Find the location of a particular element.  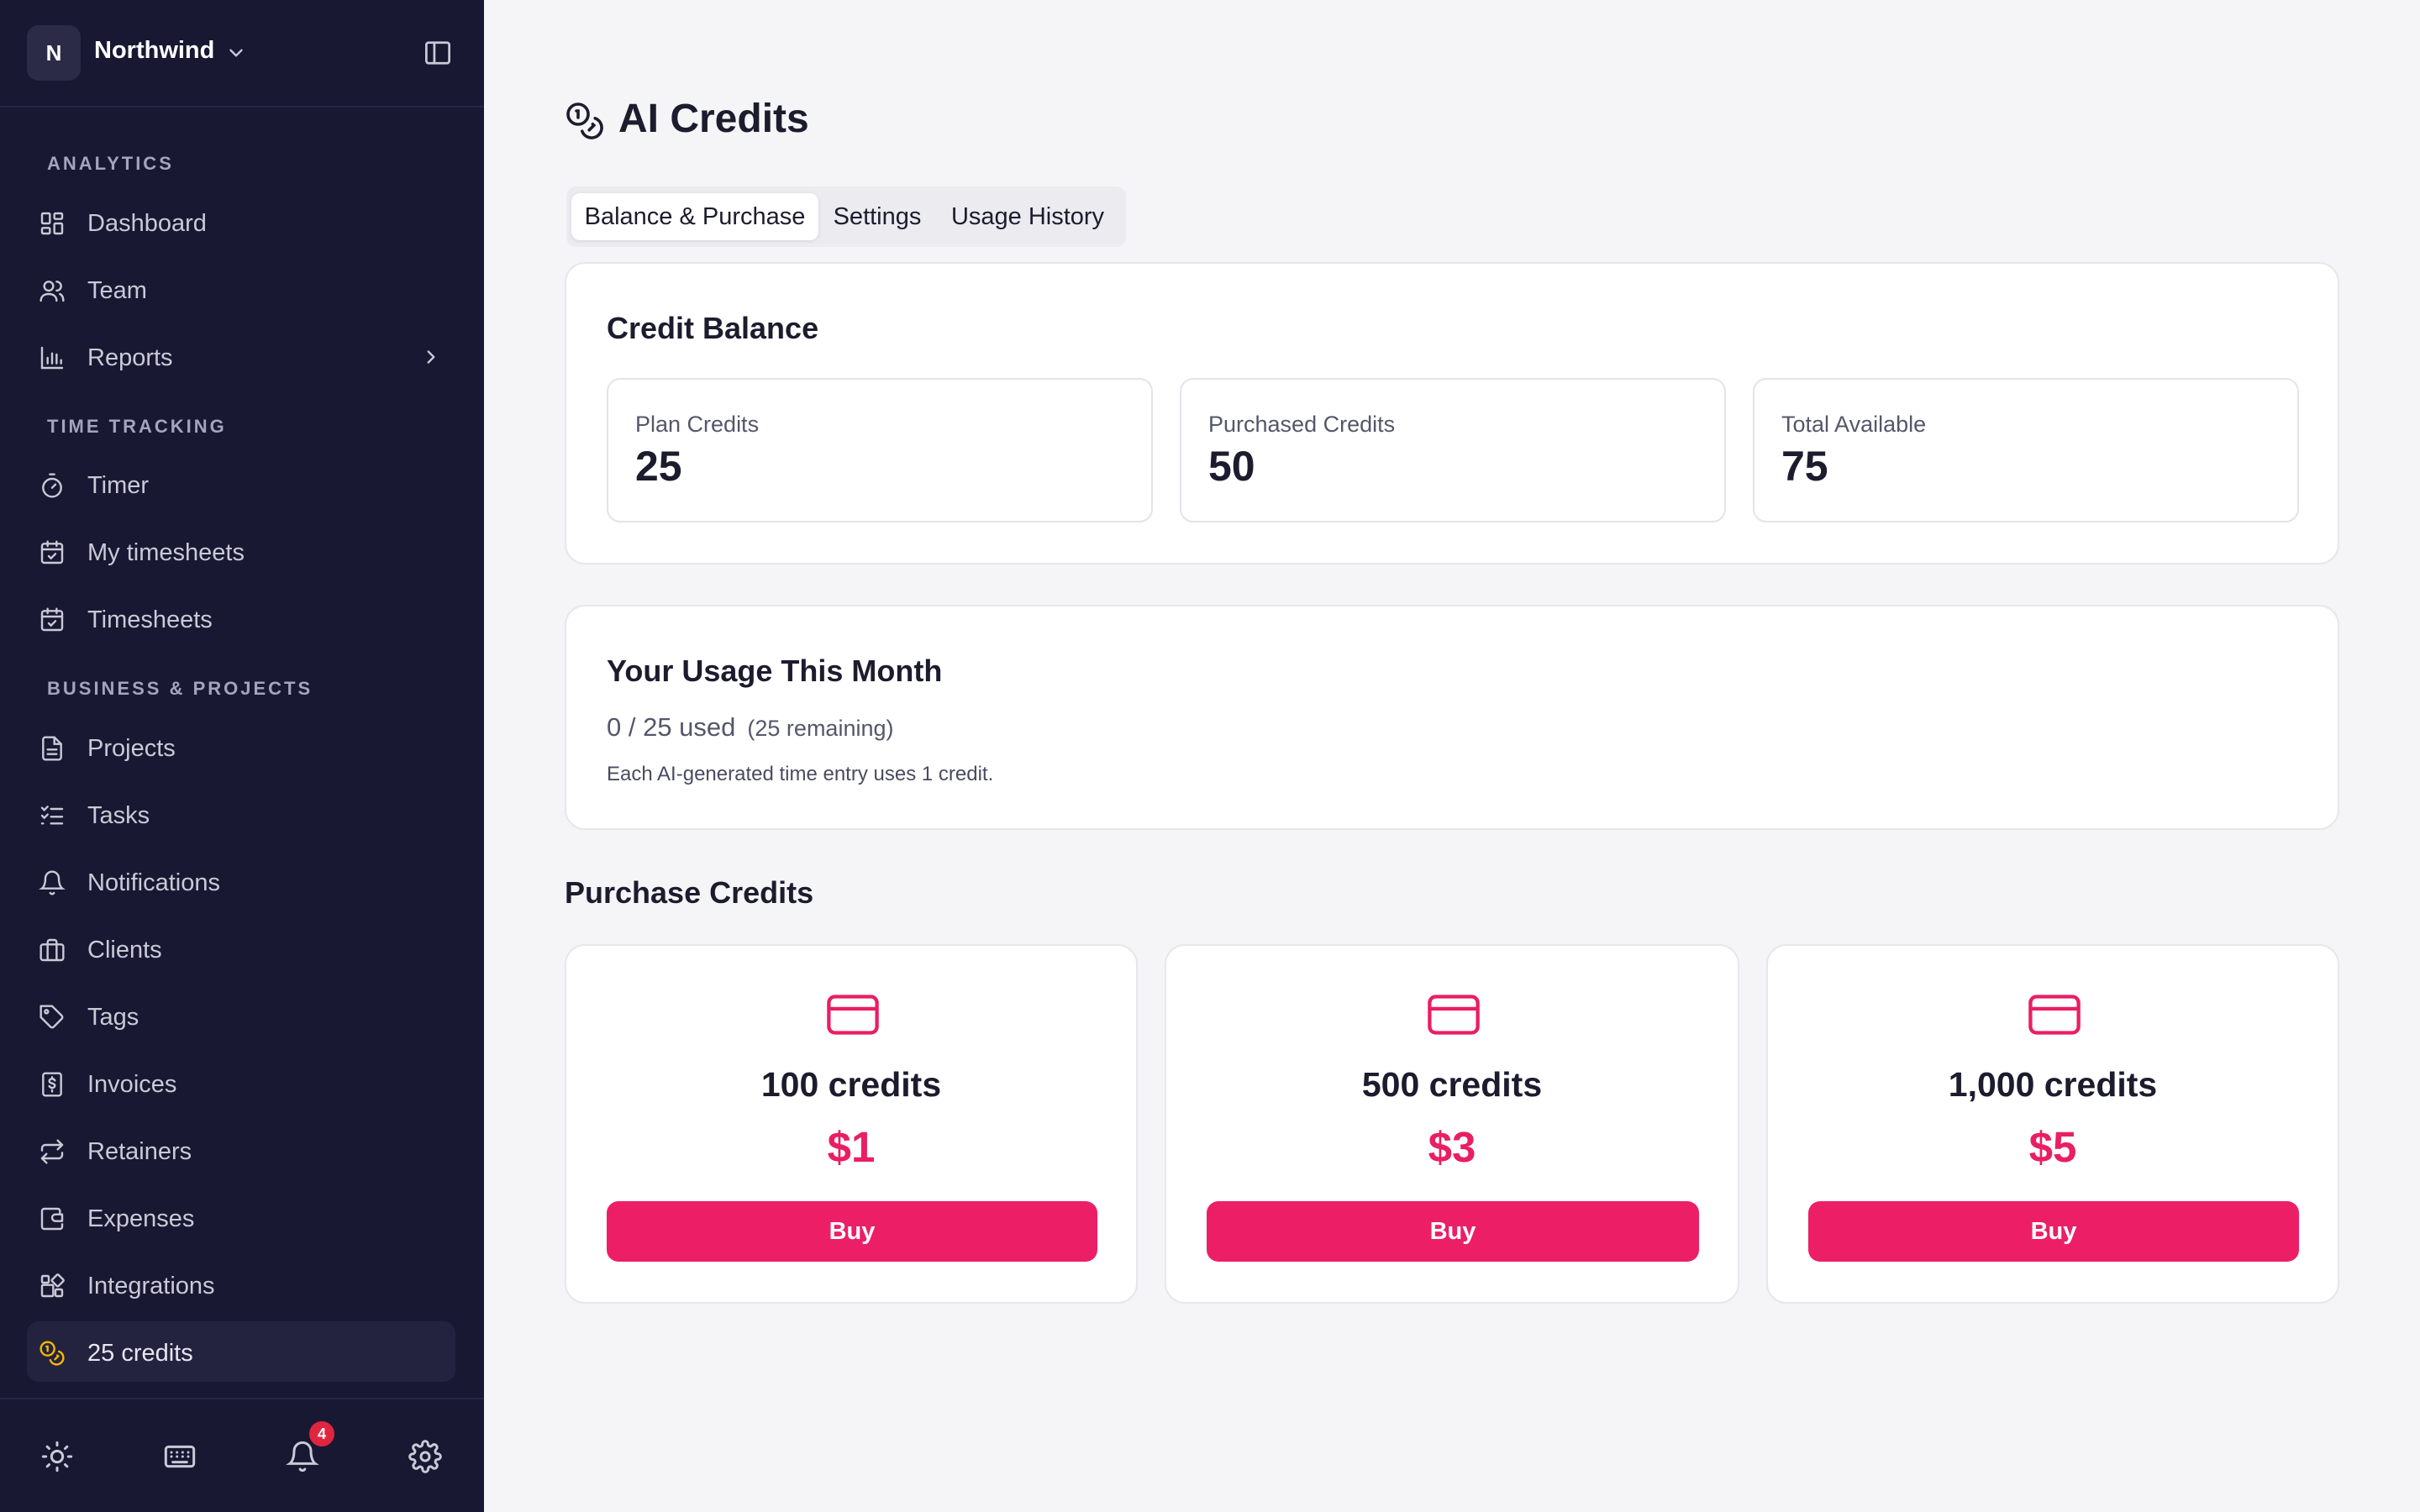

tab-balance-purchase: Balance & Purchase is located at coordinates (694, 216).